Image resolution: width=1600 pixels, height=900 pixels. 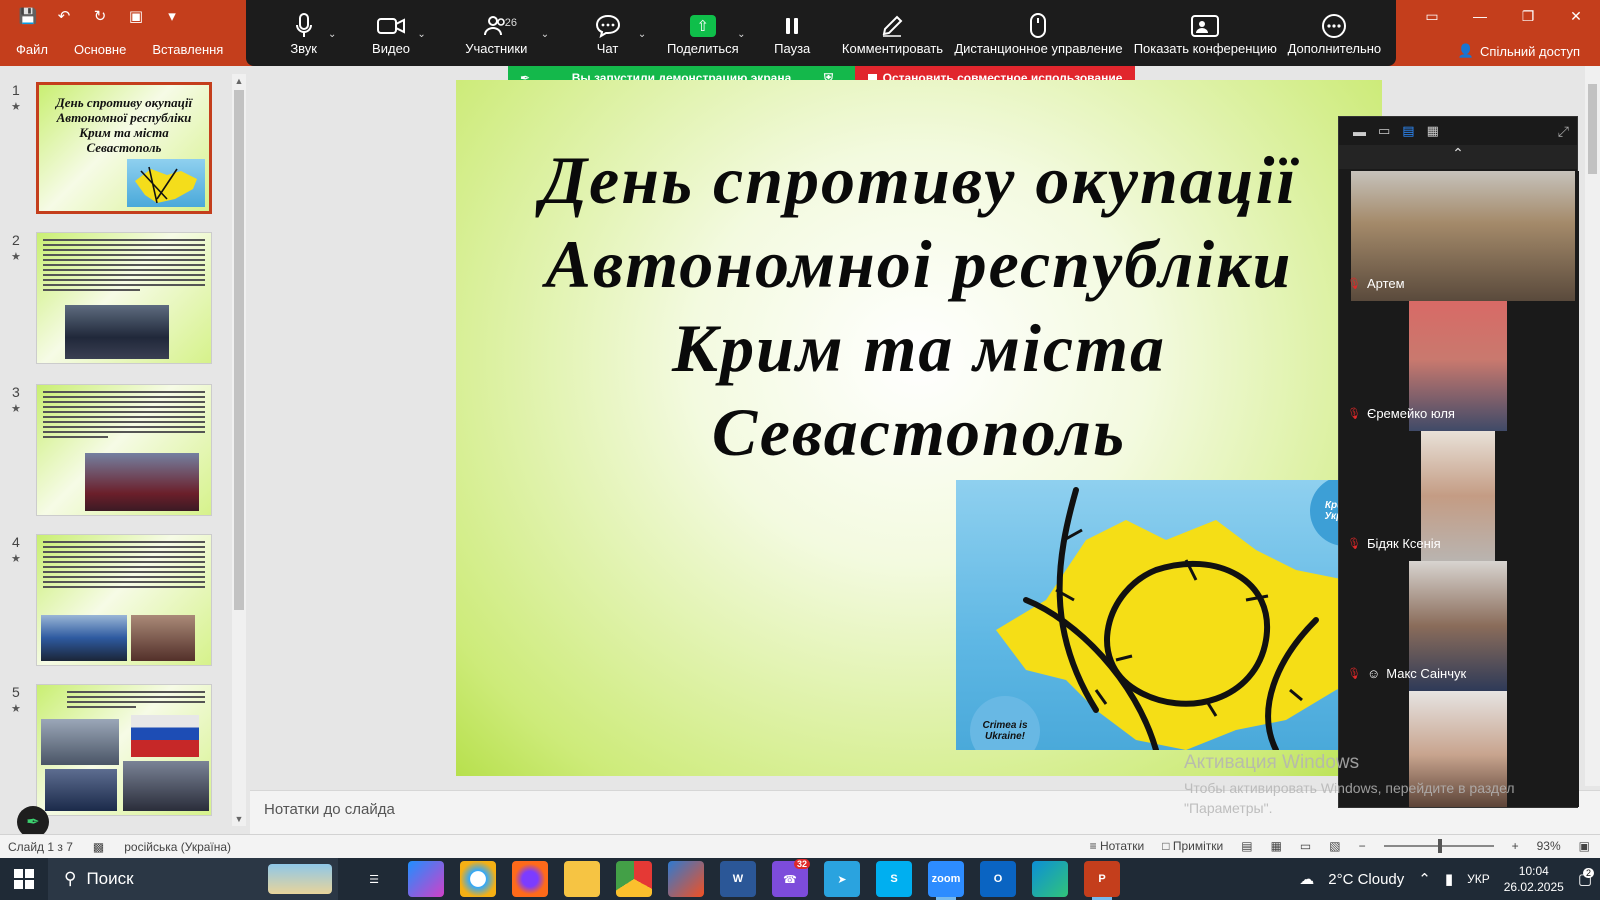 What do you see at coordinates (426, 879) in the screenshot?
I see `copilot-icon` at bounding box center [426, 879].